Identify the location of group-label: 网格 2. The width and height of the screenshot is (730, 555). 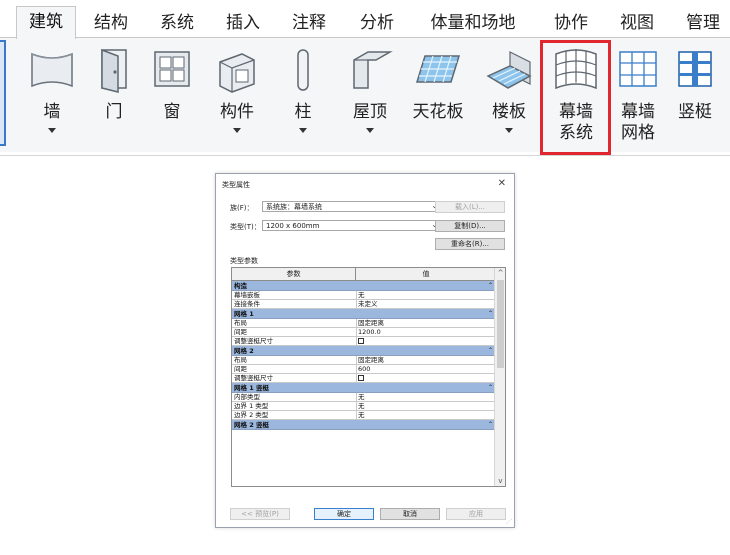
(244, 351).